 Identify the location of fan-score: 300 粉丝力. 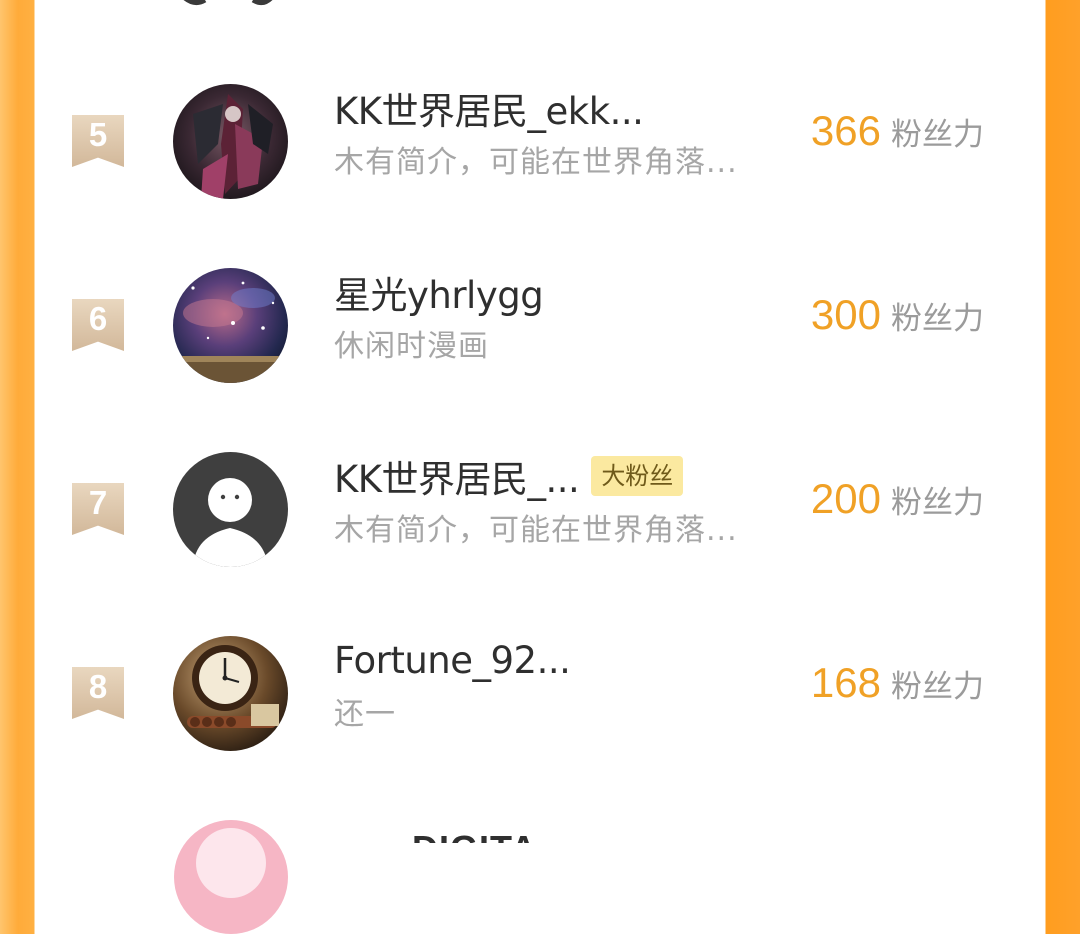
(897, 315).